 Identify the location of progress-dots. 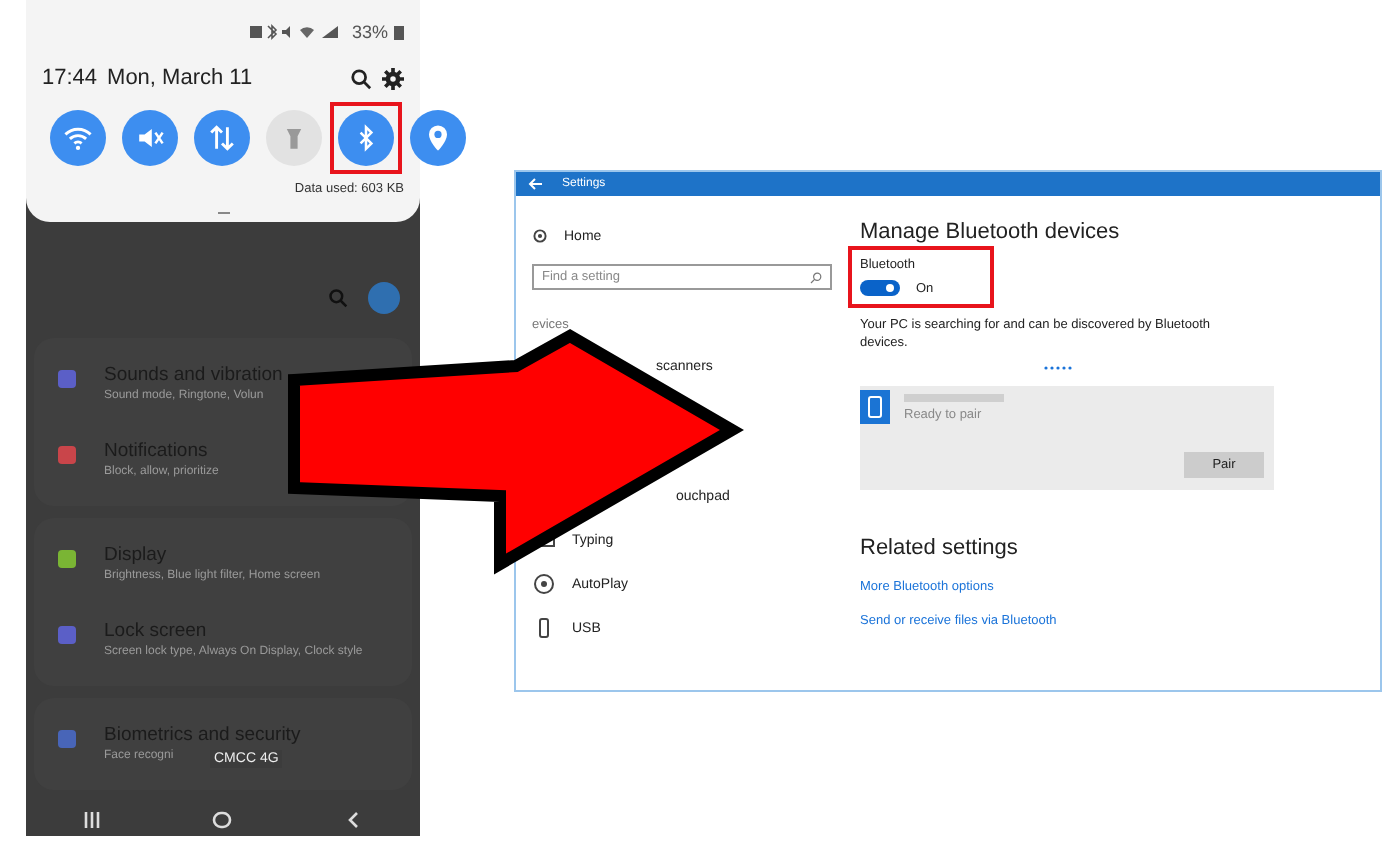
(1058, 367).